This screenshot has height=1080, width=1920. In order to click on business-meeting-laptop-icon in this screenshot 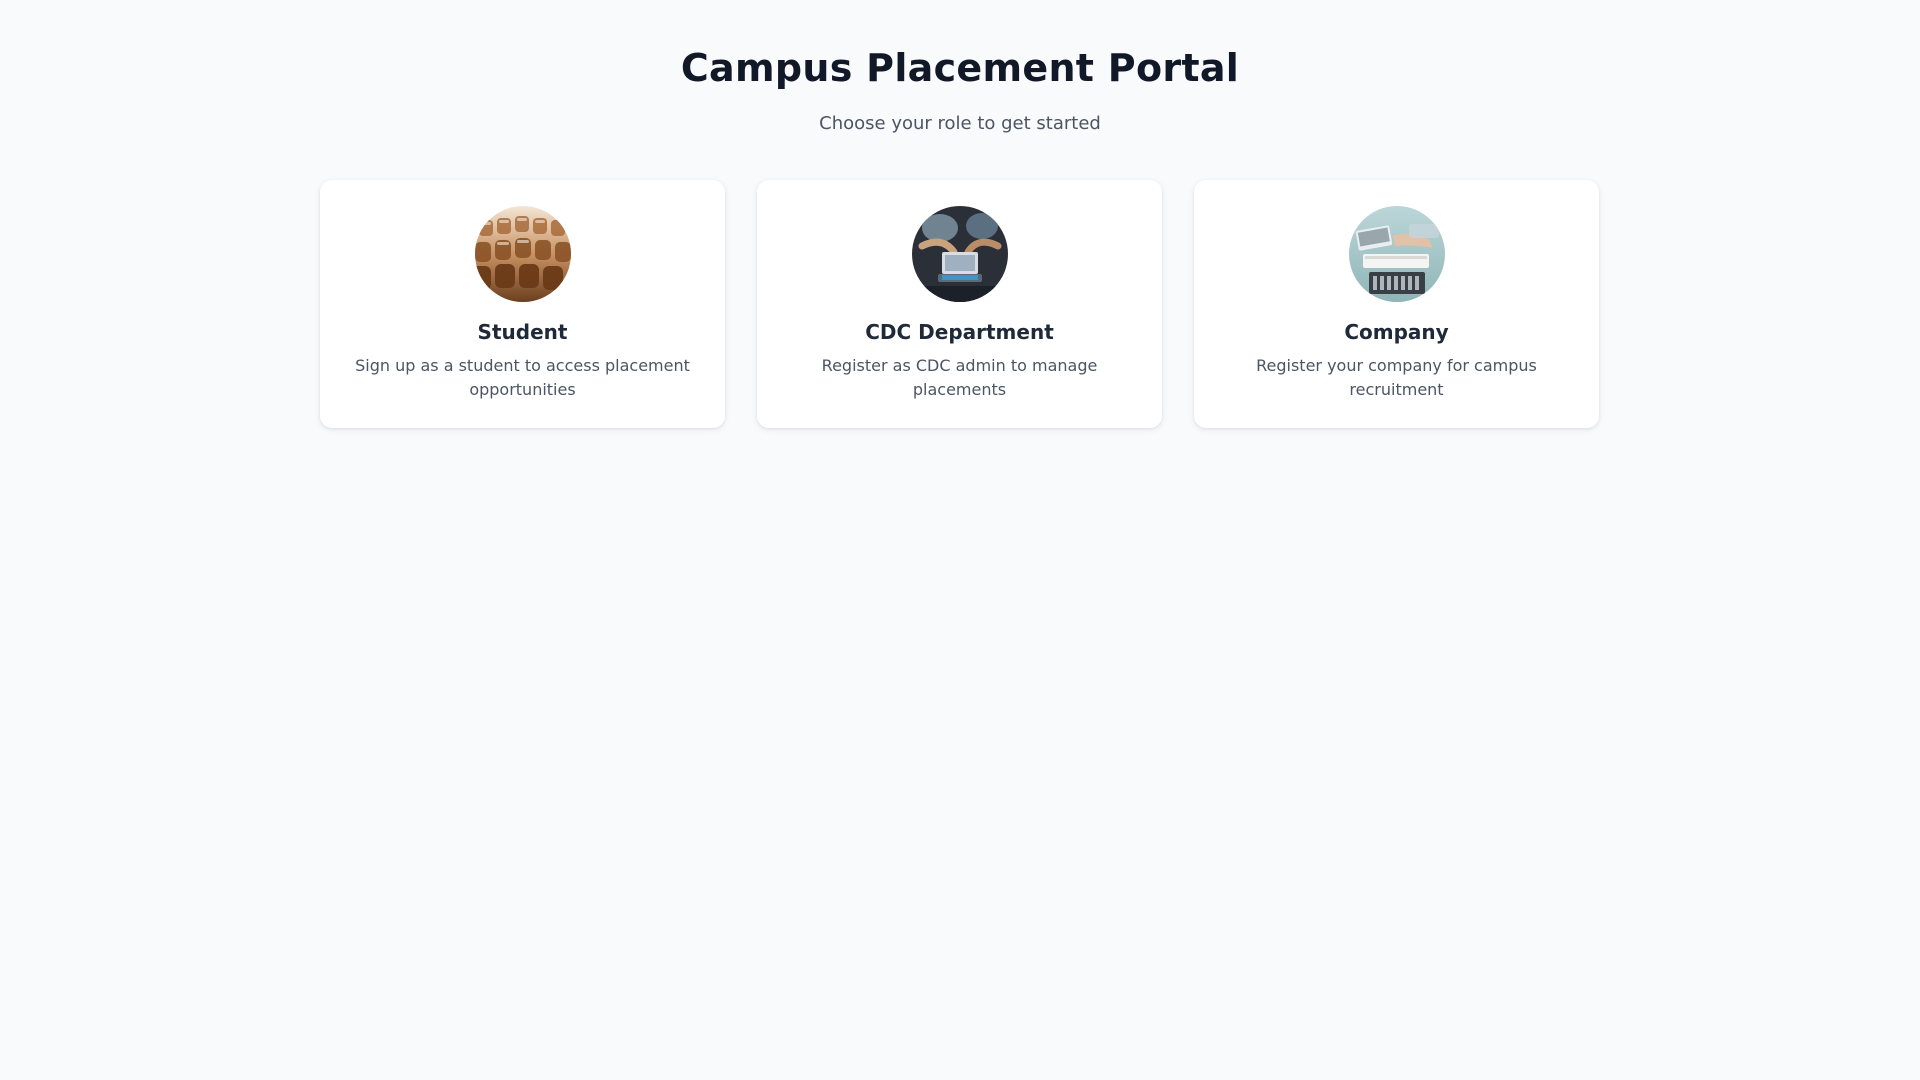, I will do `click(1396, 254)`.